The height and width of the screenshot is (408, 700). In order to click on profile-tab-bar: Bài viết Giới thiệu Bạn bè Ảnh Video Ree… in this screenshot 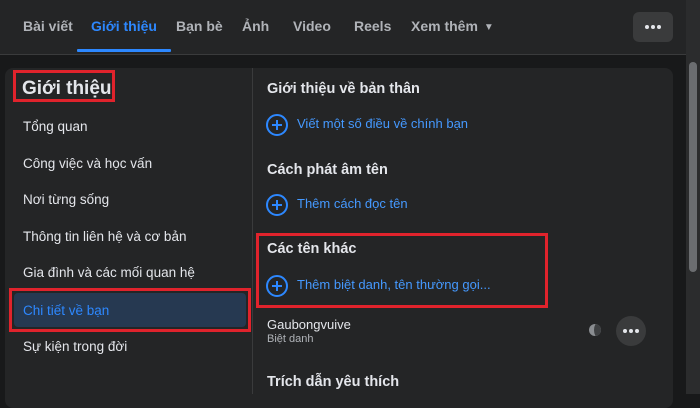, I will do `click(343, 27)`.